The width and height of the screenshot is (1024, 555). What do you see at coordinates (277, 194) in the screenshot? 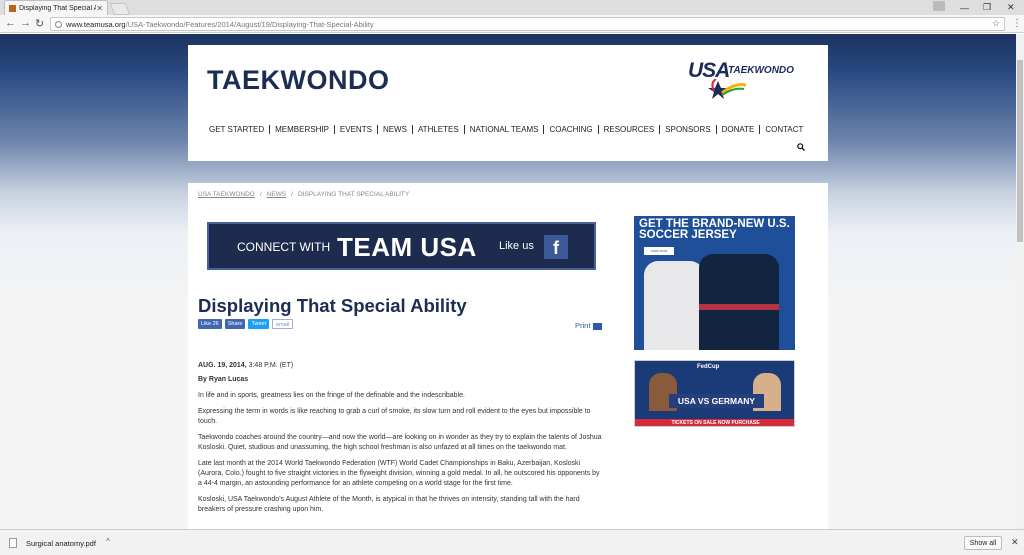
I see `breadcrumb-news: NEWS` at bounding box center [277, 194].